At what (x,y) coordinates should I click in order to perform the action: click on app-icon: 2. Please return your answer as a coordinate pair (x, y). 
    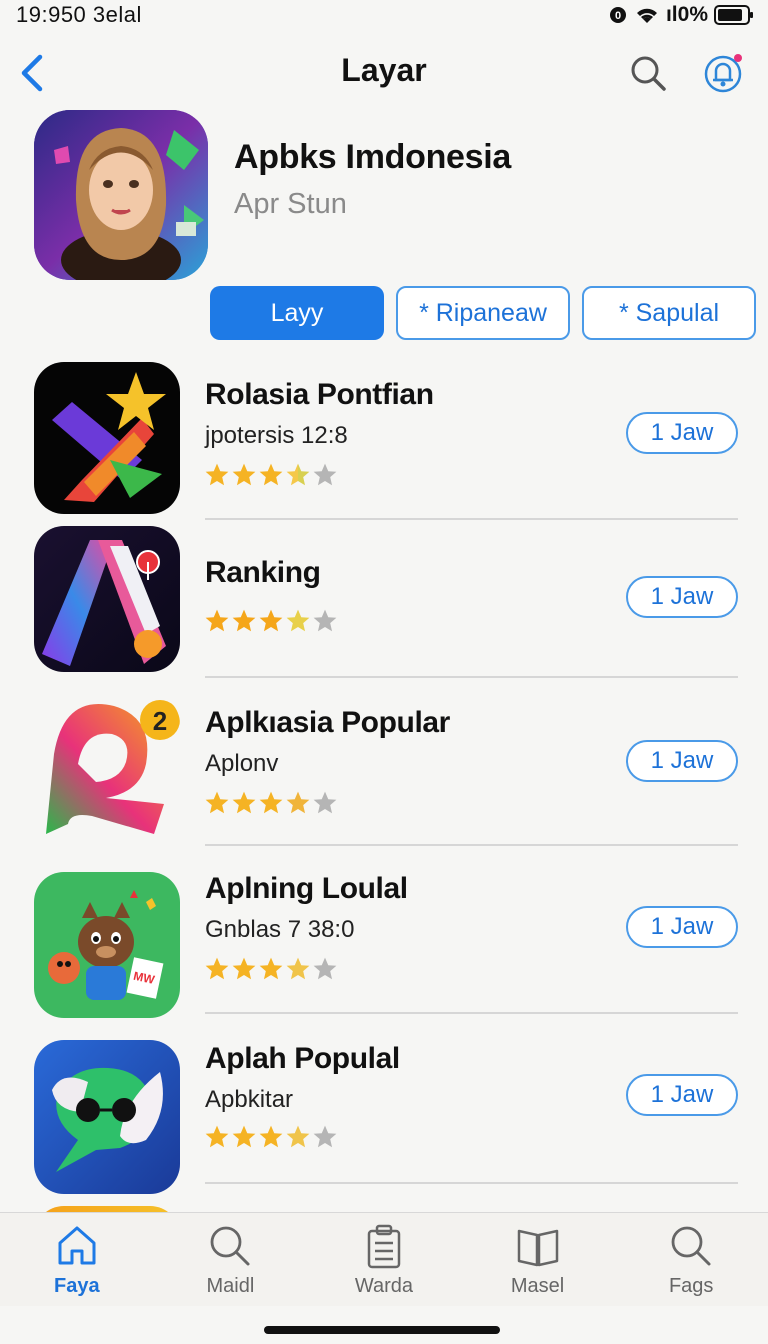
    Looking at the image, I should click on (107, 767).